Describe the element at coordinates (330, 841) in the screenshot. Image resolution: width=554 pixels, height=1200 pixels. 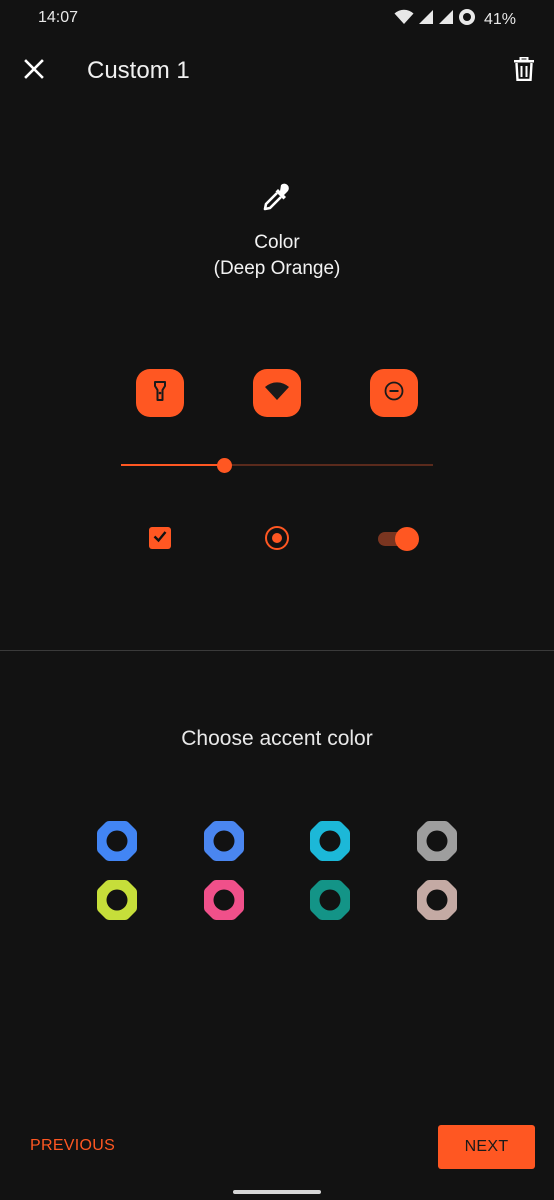
I see `accent-swatch-cyan` at that location.